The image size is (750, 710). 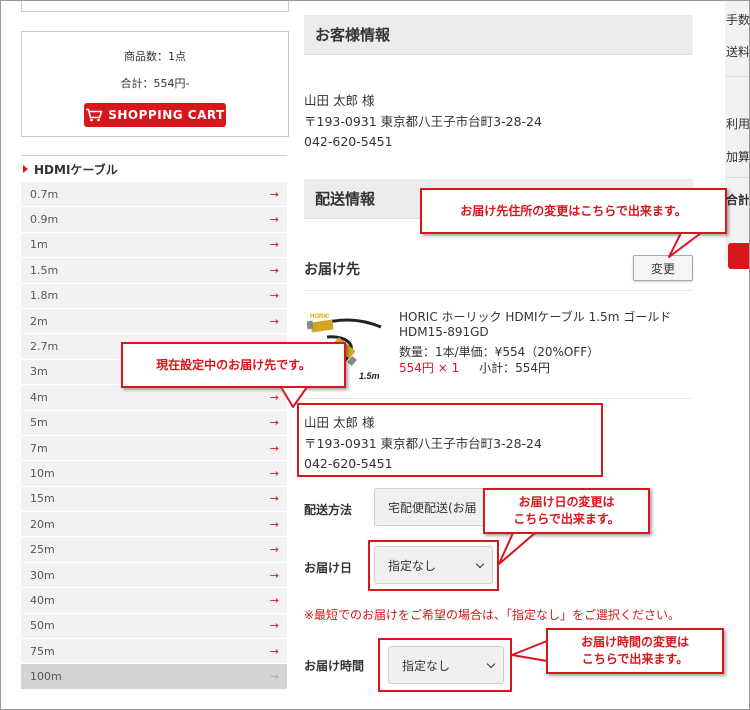 I want to click on category-item-30m: 30m →, so click(x=154, y=575).